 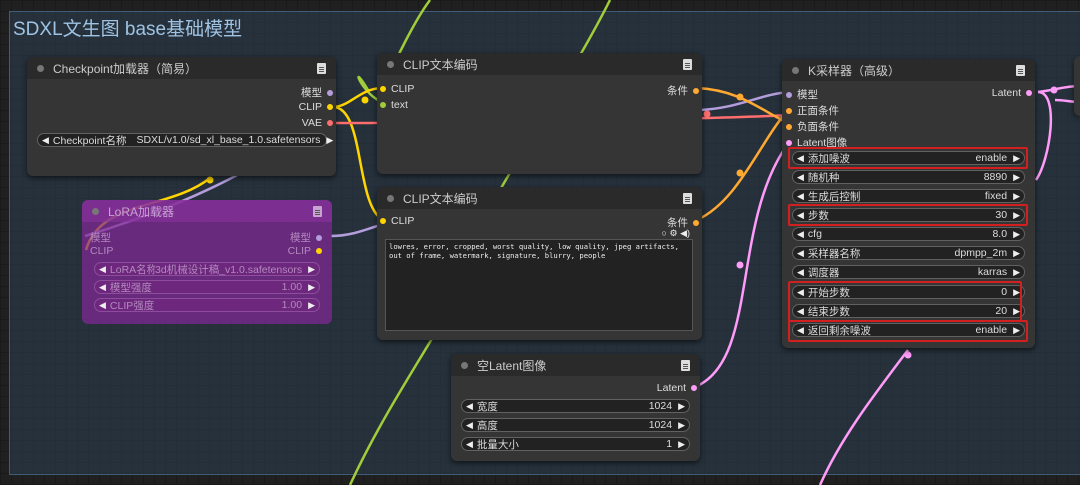 I want to click on gear-icon: ⚙, so click(x=673, y=233).